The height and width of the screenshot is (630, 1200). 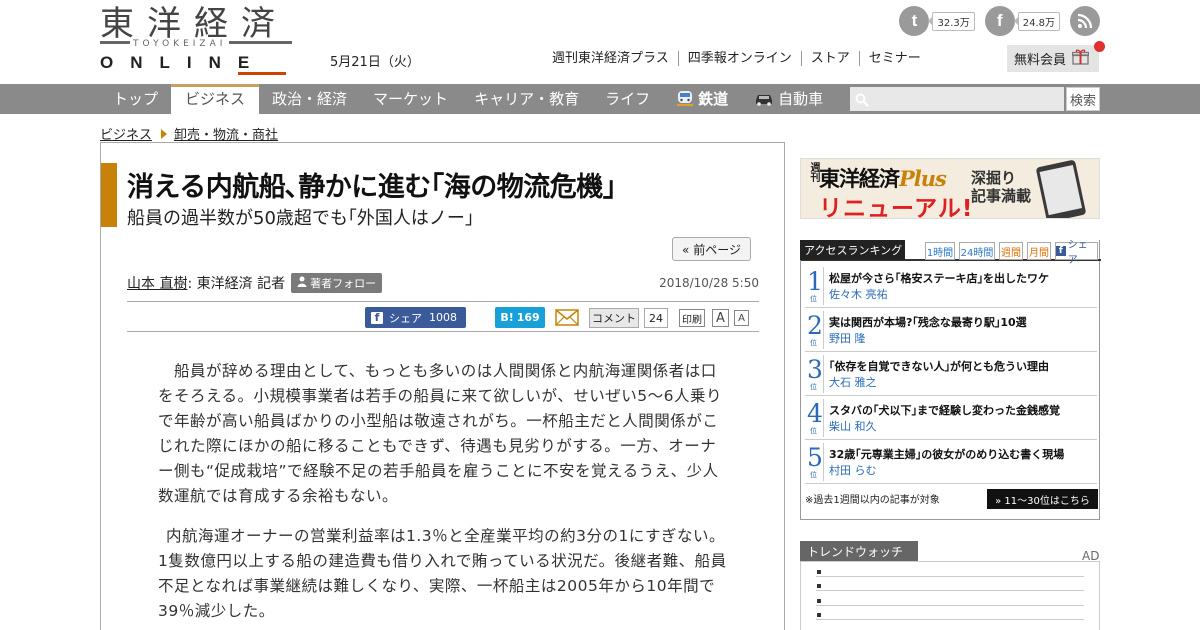 What do you see at coordinates (343, 283) in the screenshot?
I see `follow-author-label: 著者フォロー` at bounding box center [343, 283].